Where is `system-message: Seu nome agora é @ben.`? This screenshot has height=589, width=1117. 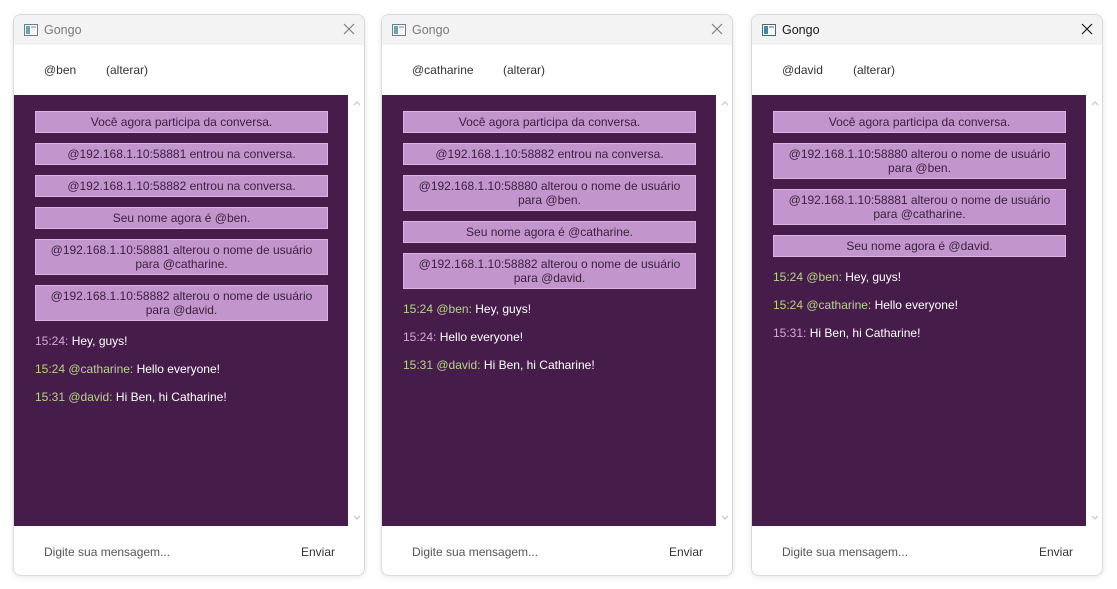 system-message: Seu nome agora é @ben. is located at coordinates (181, 218).